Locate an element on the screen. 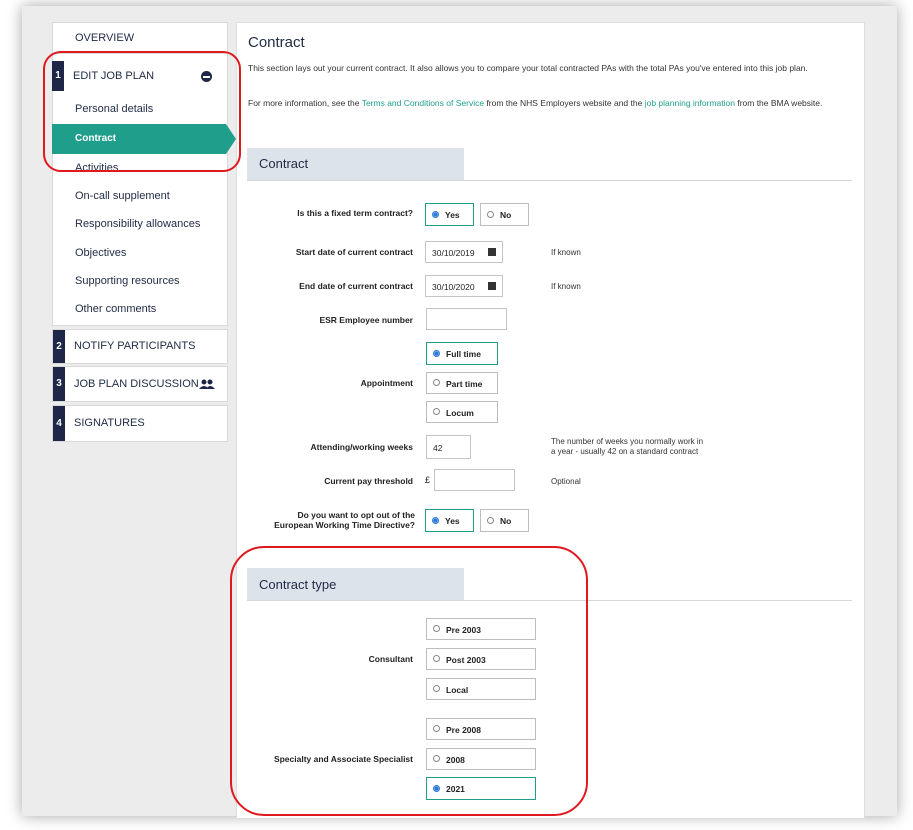  end-date-hint: If known is located at coordinates (566, 286).